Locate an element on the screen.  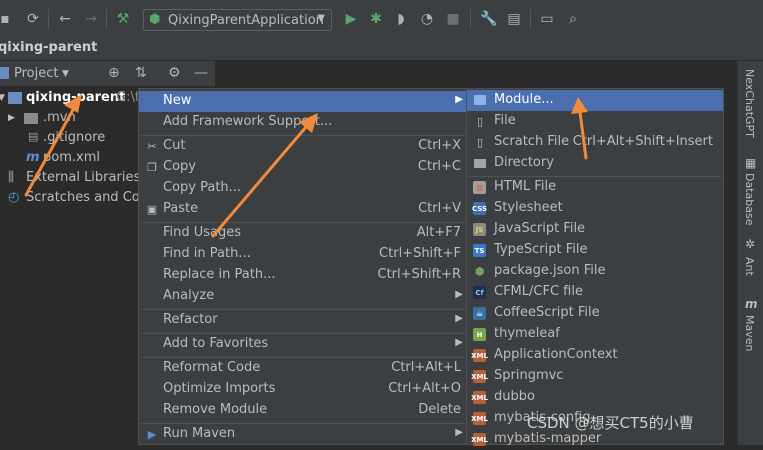
module-icon is located at coordinates (480, 100).